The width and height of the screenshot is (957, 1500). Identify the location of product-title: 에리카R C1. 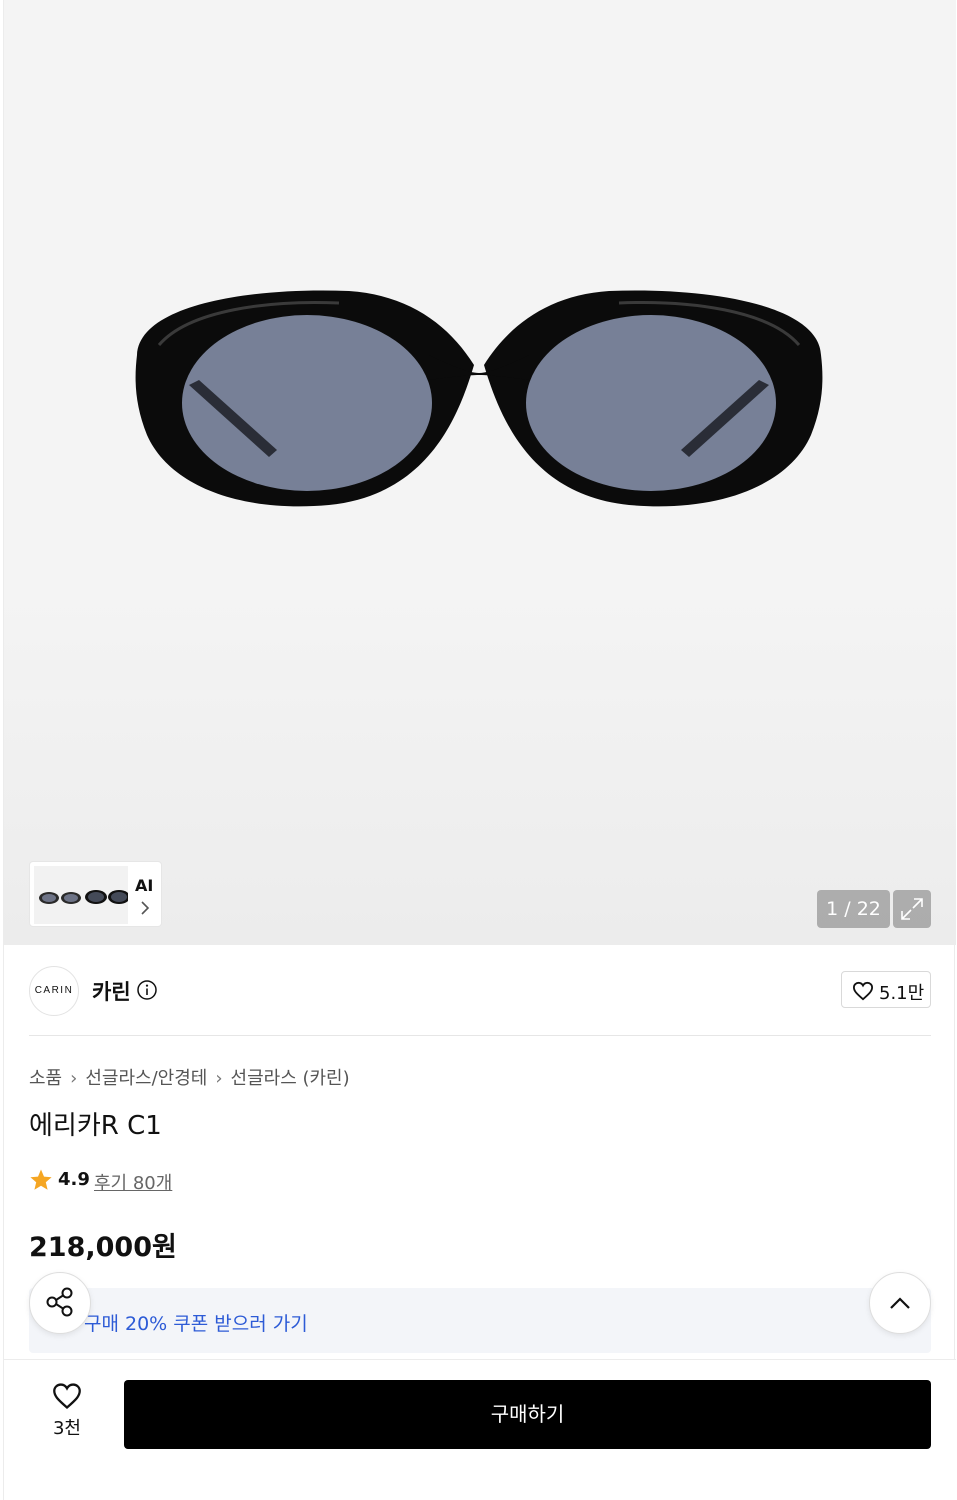
(95, 1126).